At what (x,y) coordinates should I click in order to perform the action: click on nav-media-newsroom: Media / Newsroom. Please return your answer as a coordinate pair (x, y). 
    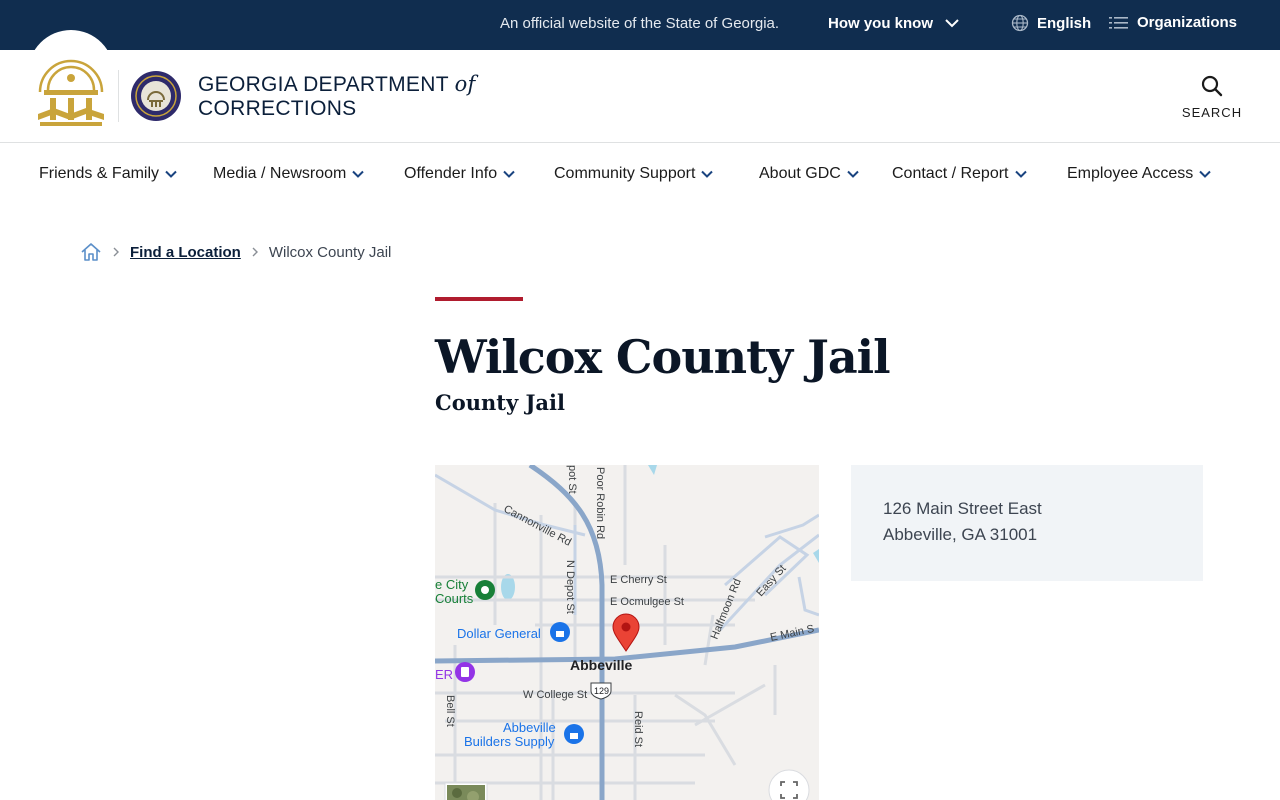
    Looking at the image, I should click on (289, 174).